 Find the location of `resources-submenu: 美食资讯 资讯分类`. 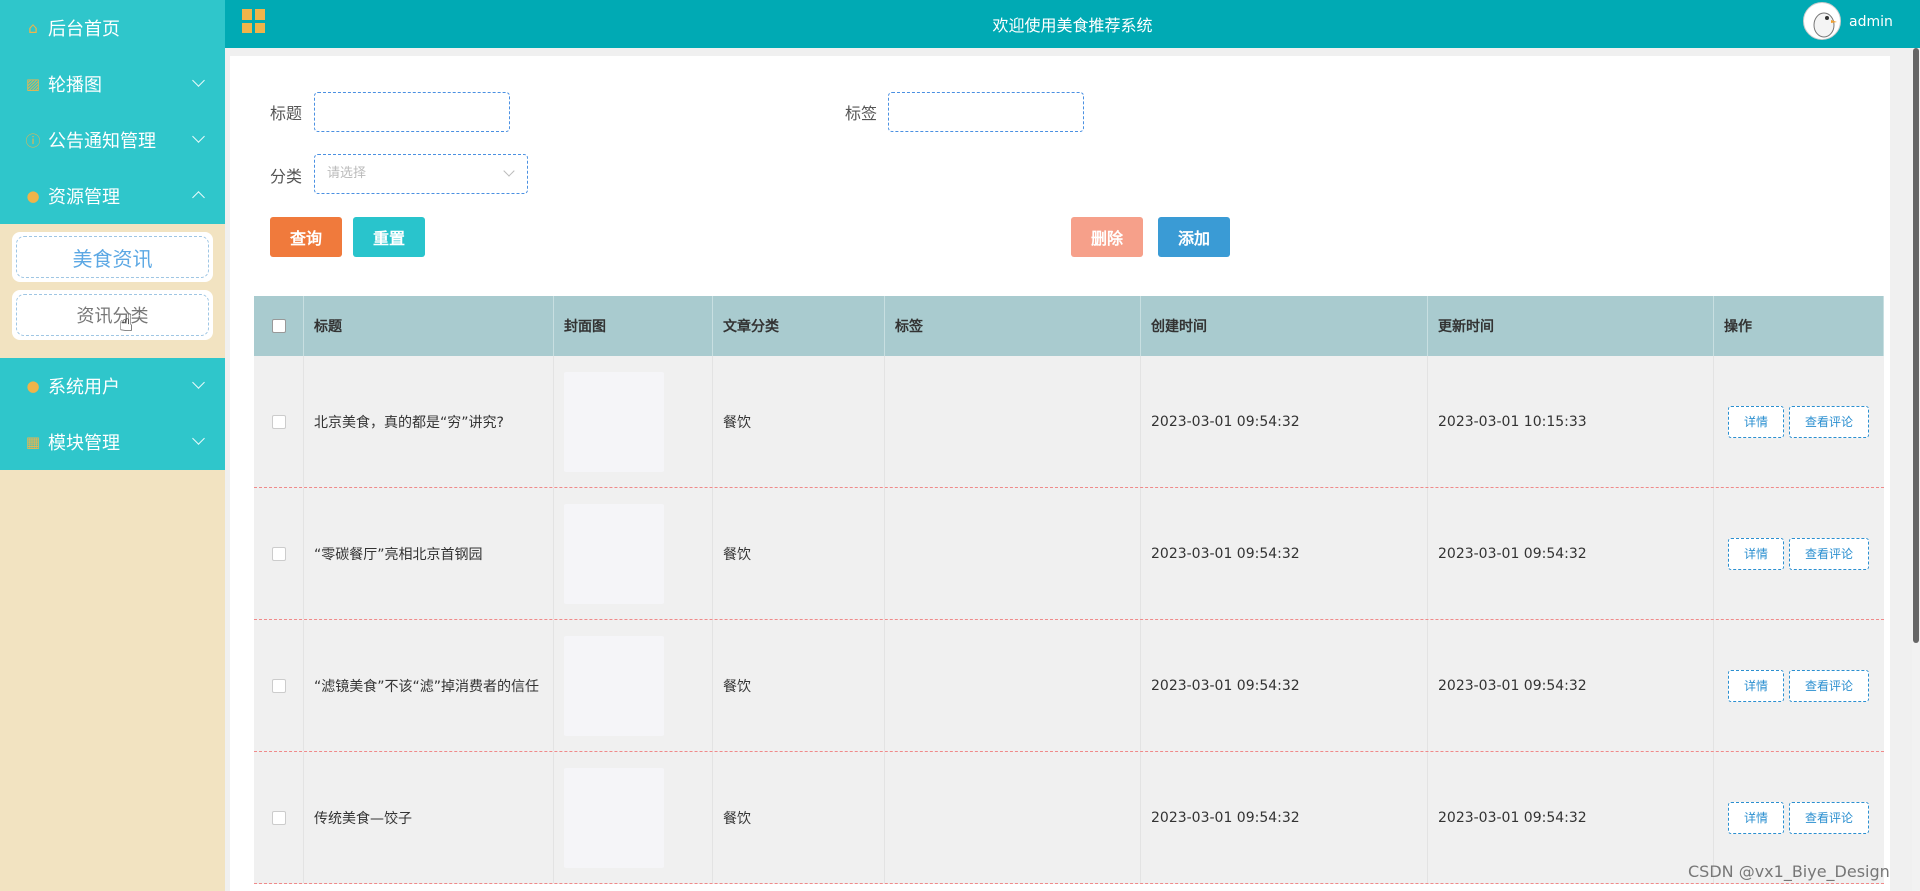

resources-submenu: 美食资讯 资讯分类 is located at coordinates (112, 291).